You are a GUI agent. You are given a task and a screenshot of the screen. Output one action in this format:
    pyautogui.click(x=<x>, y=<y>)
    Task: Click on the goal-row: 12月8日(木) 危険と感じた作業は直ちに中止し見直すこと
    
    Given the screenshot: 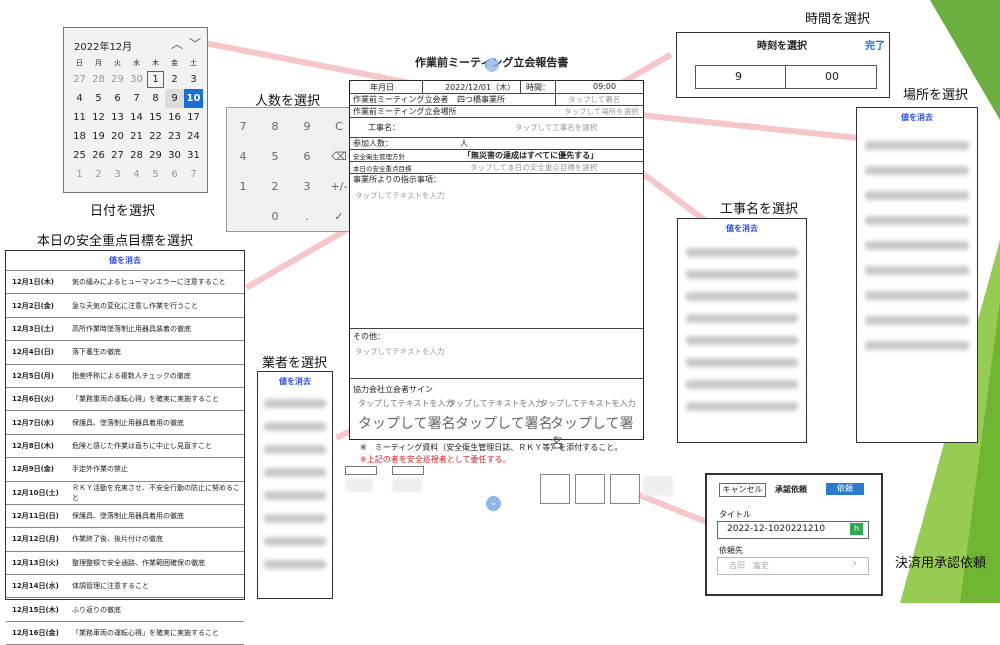 What is the action you would take?
    pyautogui.click(x=125, y=447)
    